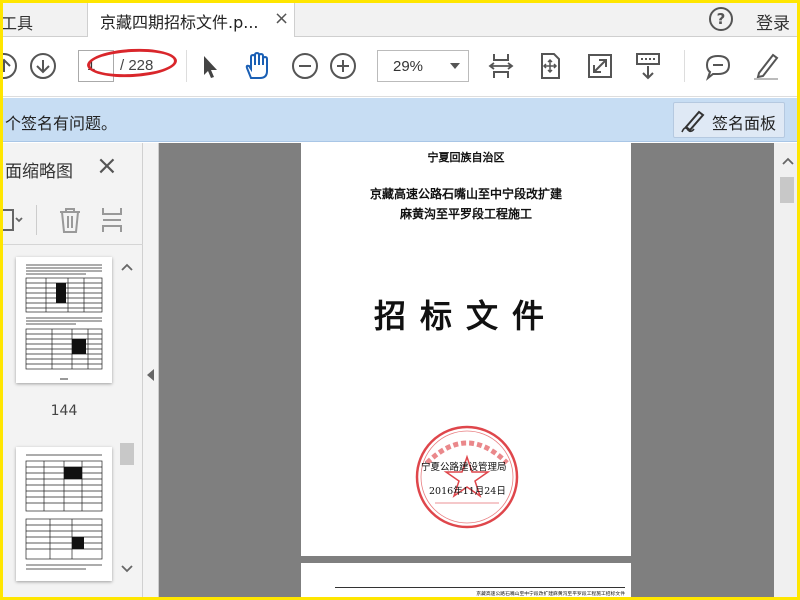 The width and height of the screenshot is (800, 600). I want to click on close-tab-icon: ×, so click(281, 18).